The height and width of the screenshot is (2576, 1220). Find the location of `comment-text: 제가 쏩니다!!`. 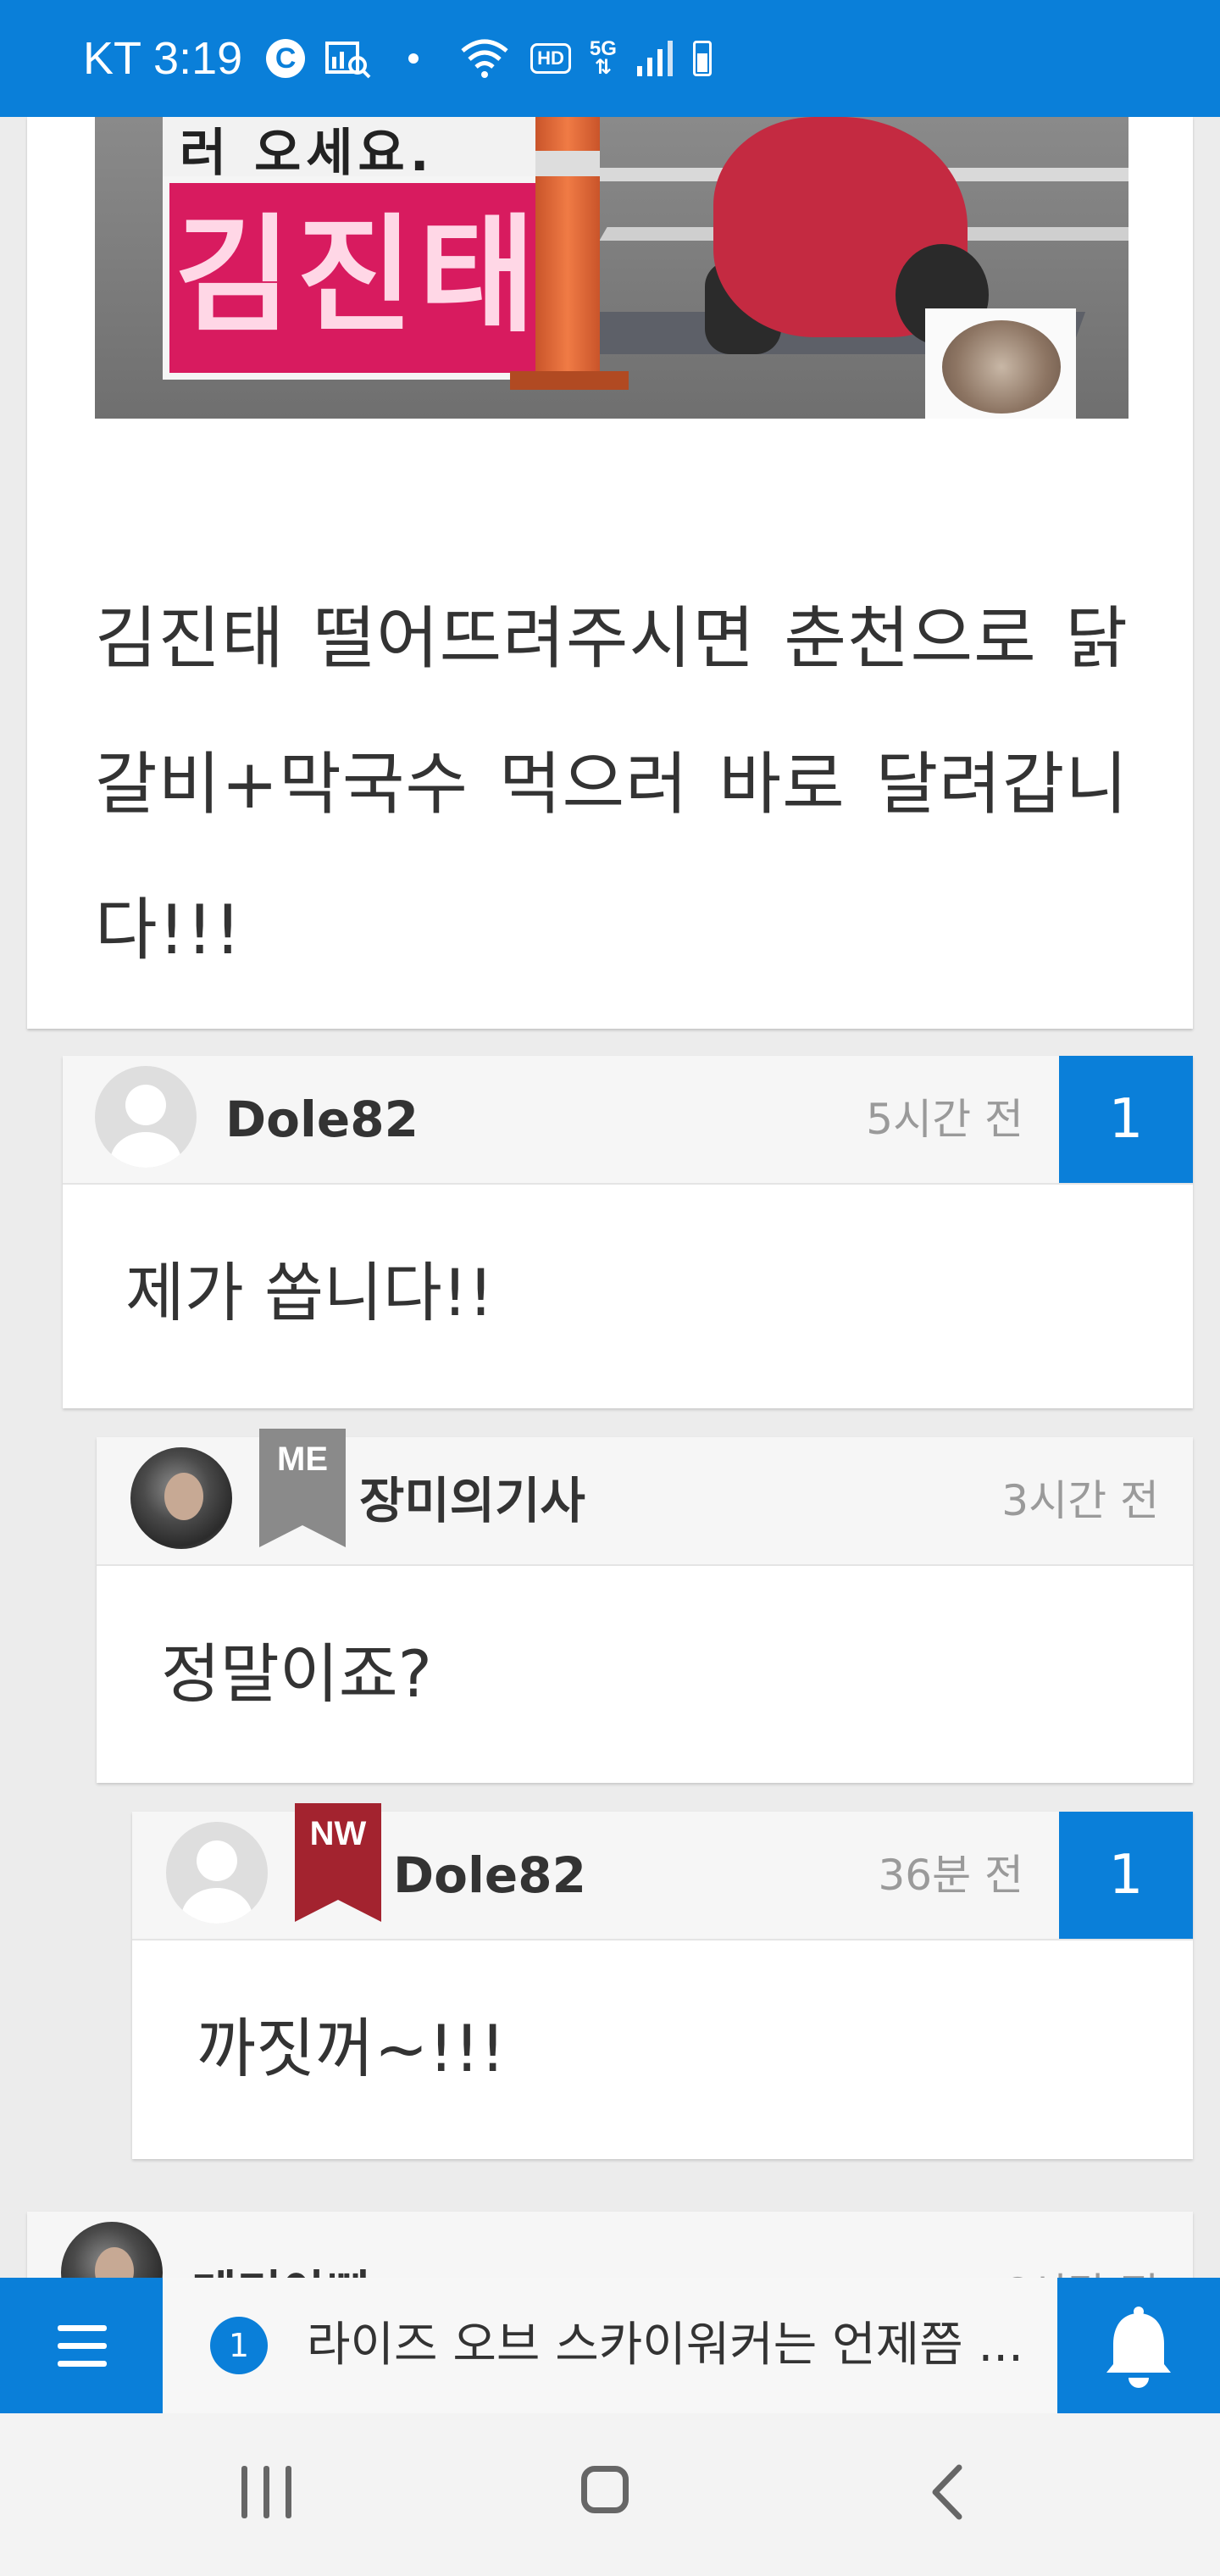

comment-text: 제가 쏩니다!! is located at coordinates (309, 1292).